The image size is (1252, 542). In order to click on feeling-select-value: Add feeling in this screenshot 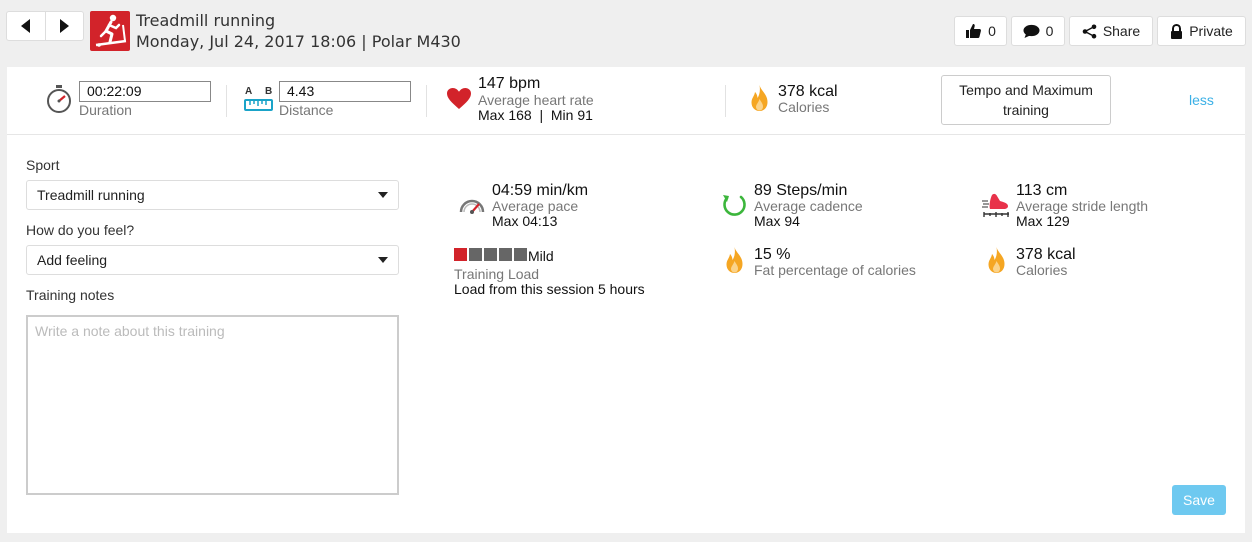, I will do `click(72, 260)`.